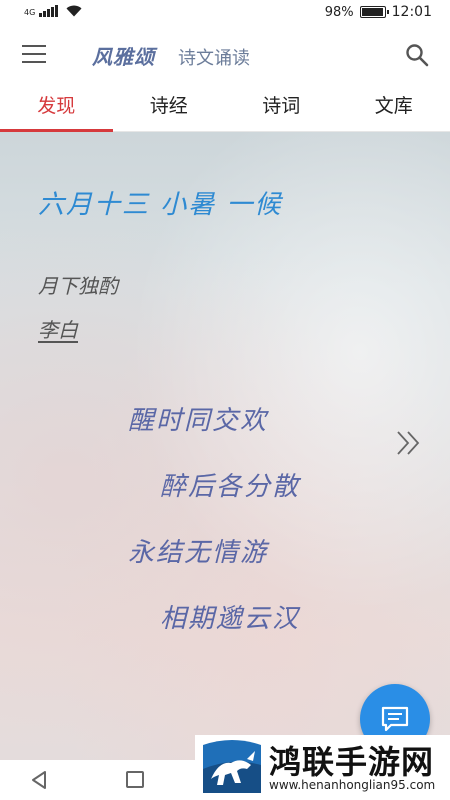 Image resolution: width=450 pixels, height=800 pixels. Describe the element at coordinates (352, 785) in the screenshot. I see `watermark-url: www.henanhonglian95.com` at that location.